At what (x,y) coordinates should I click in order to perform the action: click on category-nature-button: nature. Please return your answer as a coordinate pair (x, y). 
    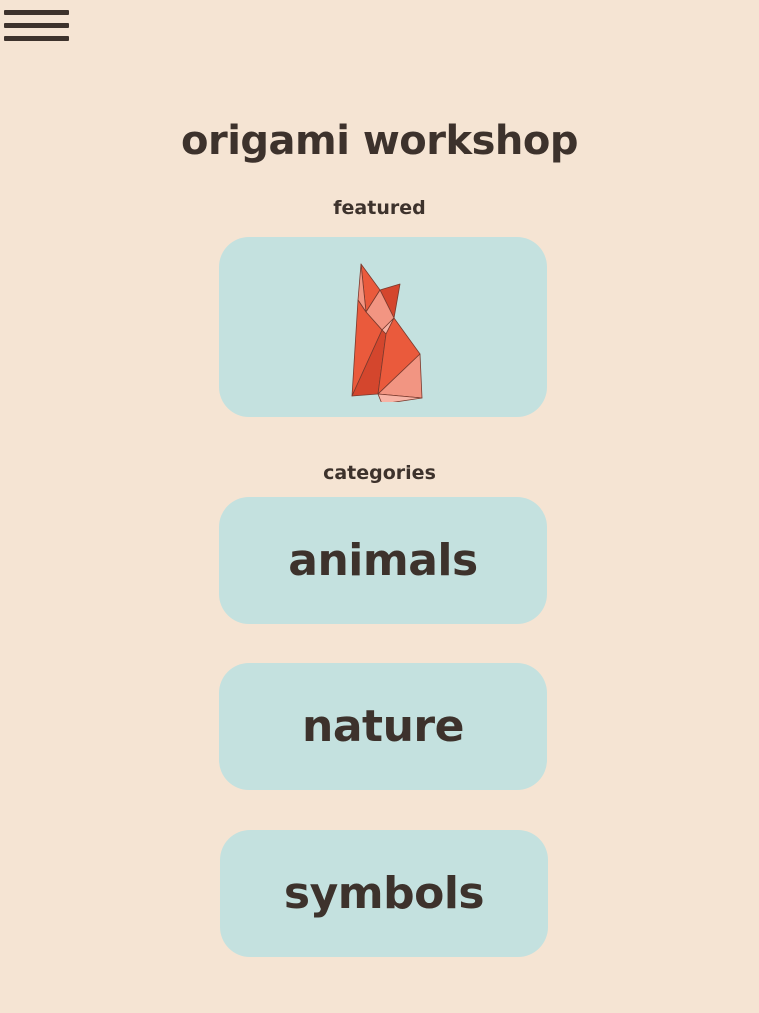
    Looking at the image, I should click on (383, 726).